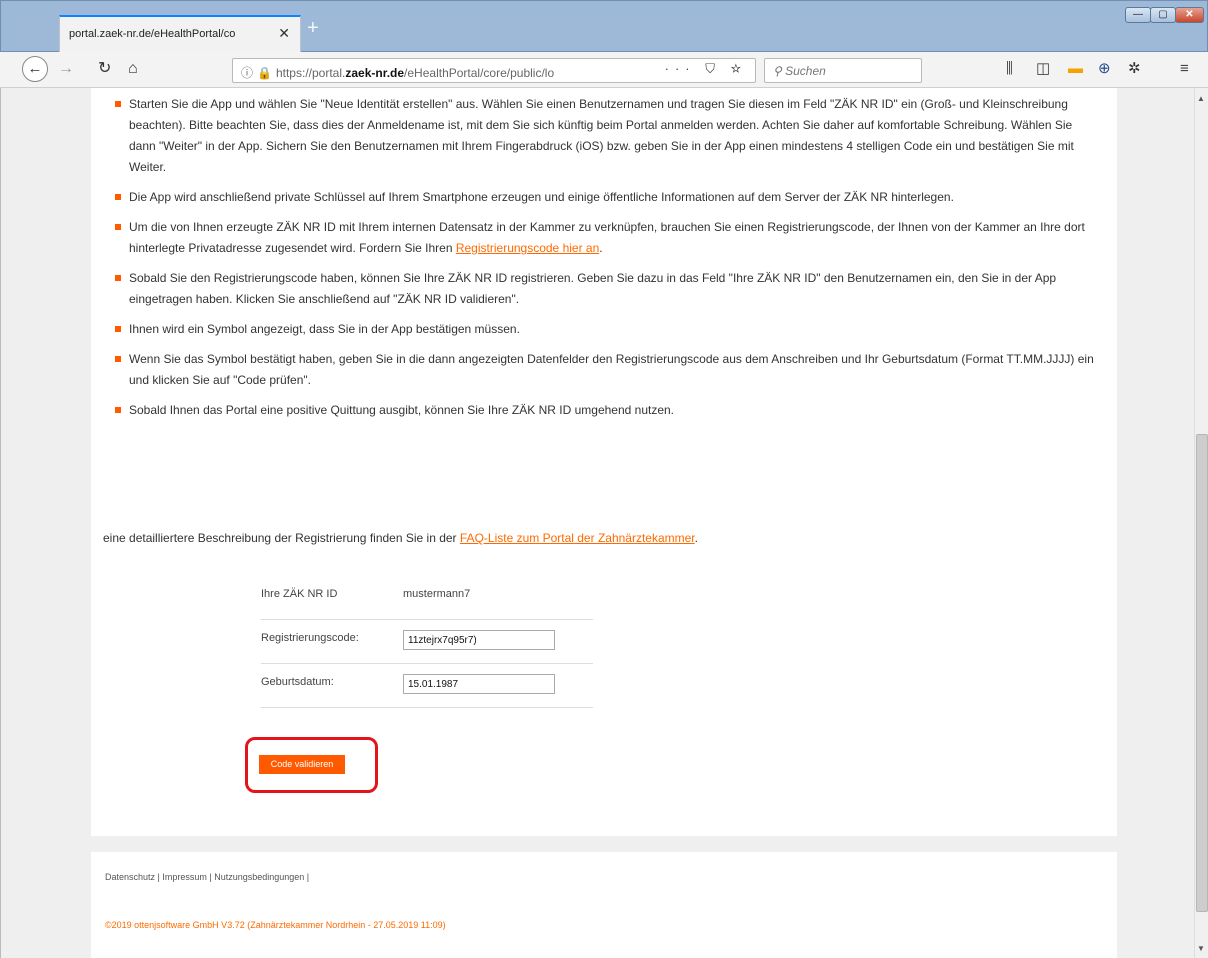 This screenshot has width=1208, height=958. Describe the element at coordinates (1009, 69) in the screenshot. I see `library-icon: ⫼` at that location.